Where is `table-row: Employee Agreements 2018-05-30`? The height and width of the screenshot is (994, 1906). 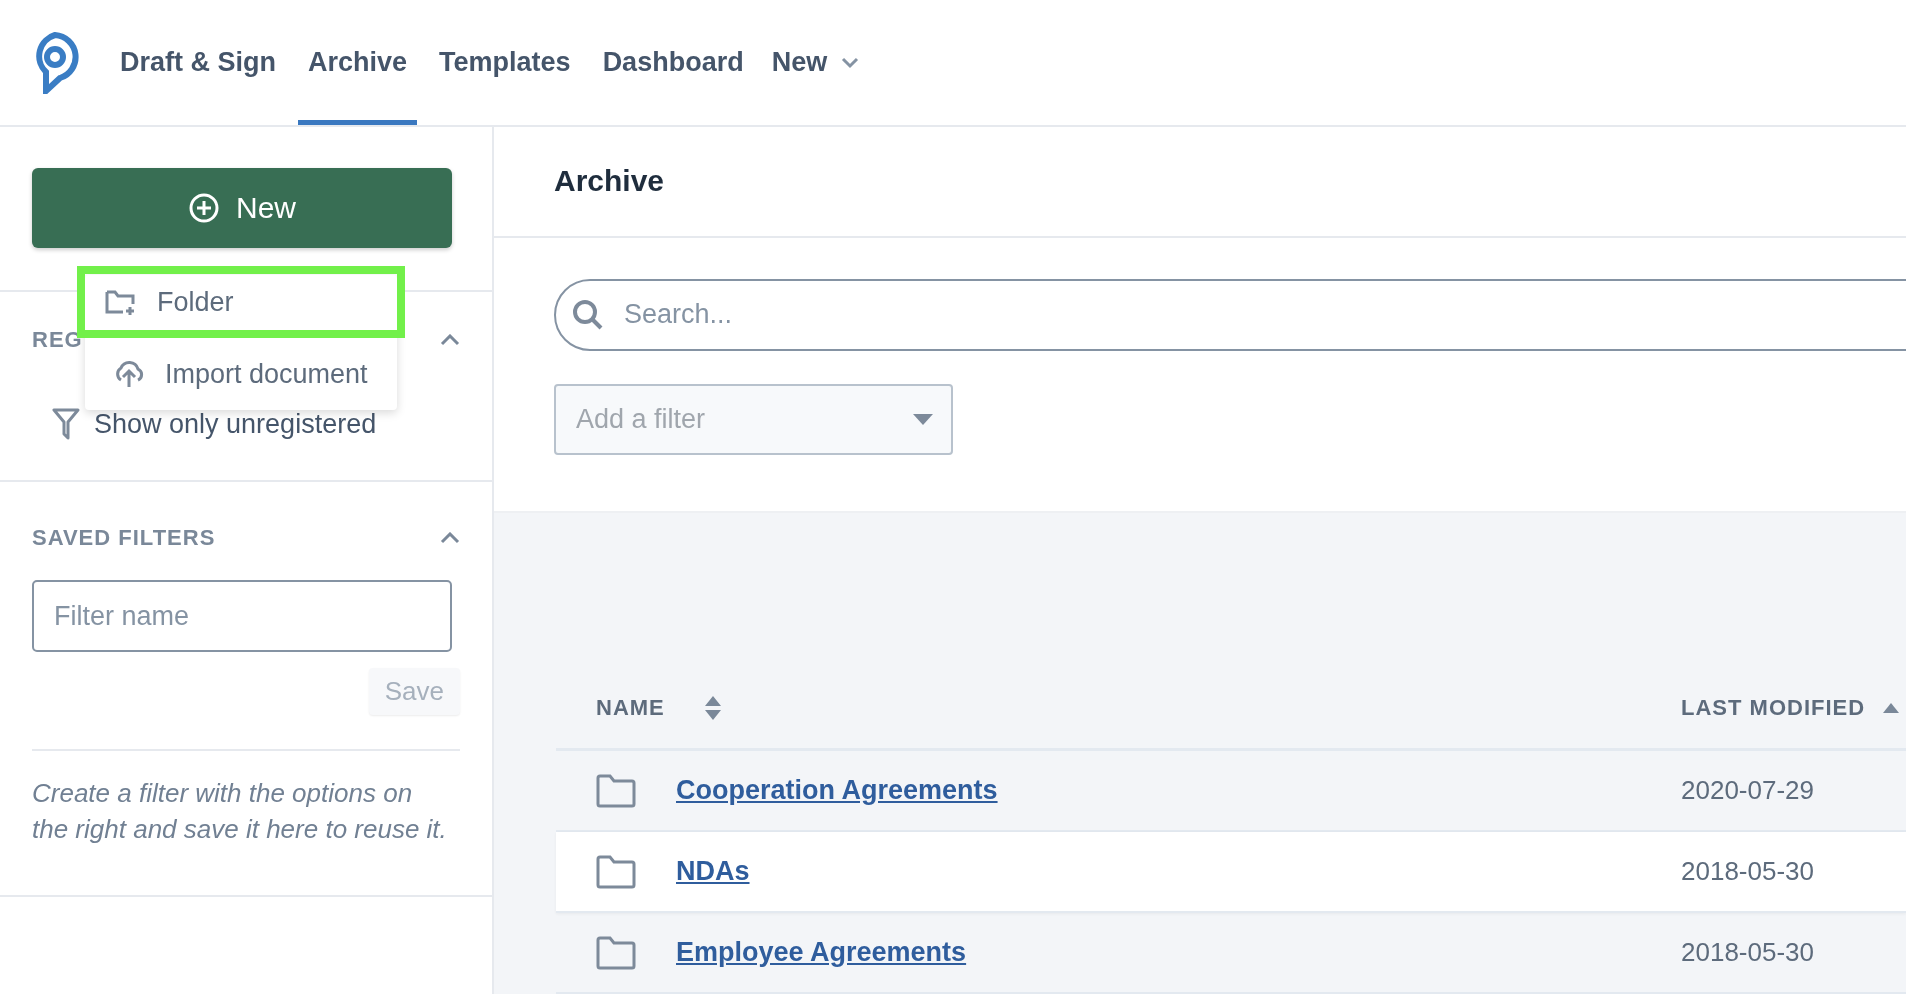 table-row: Employee Agreements 2018-05-30 is located at coordinates (1231, 953).